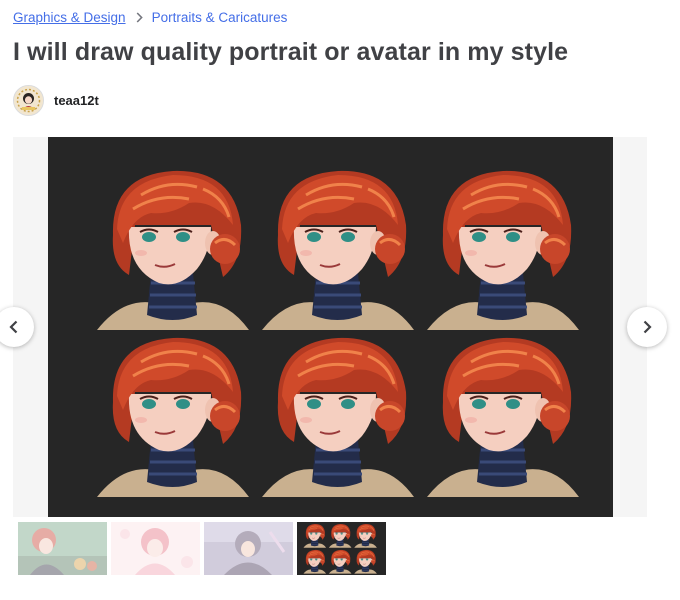 Image resolution: width=680 pixels, height=600 pixels. Describe the element at coordinates (69, 17) in the screenshot. I see `breadcrumb-category-link: Graphics & Design` at that location.